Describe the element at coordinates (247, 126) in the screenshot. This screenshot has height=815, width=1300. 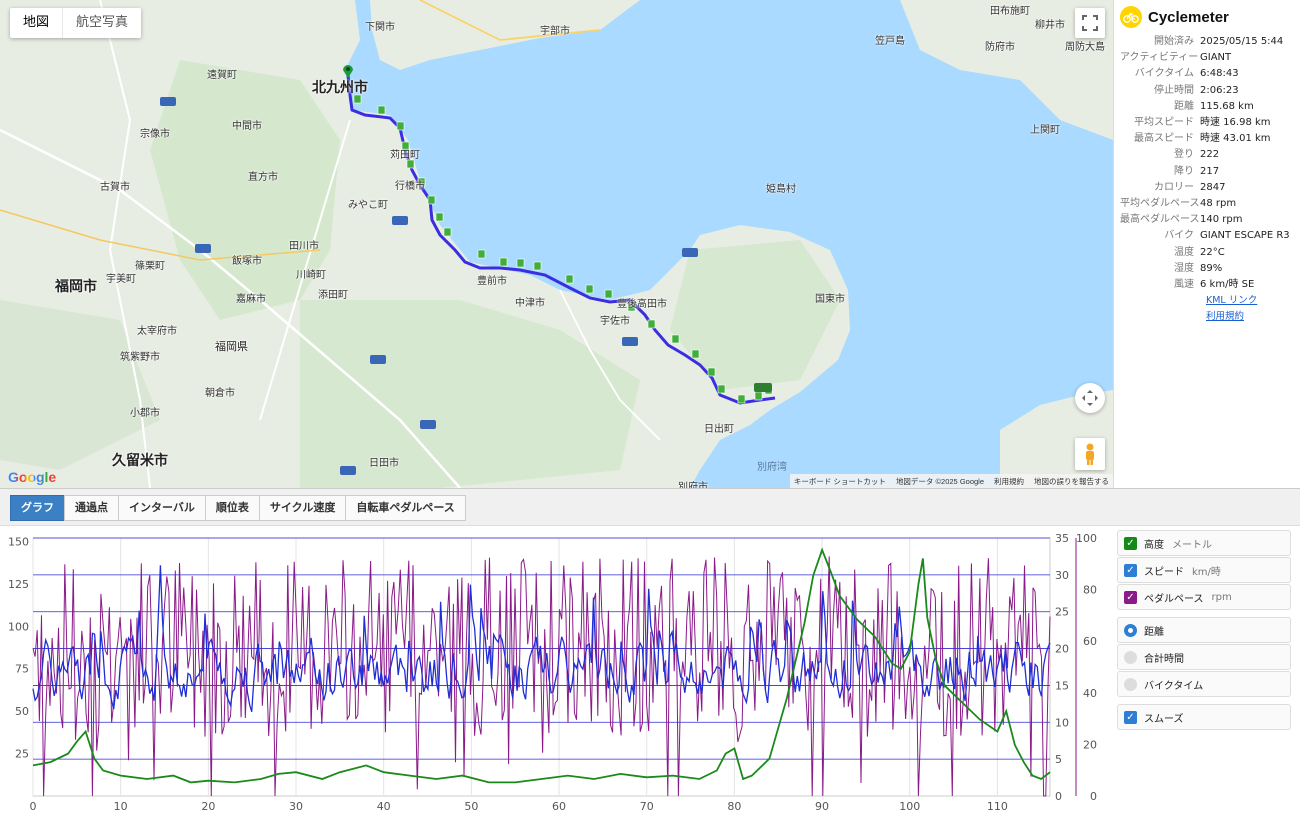
I see `map-label-nakama: 中間市` at that location.